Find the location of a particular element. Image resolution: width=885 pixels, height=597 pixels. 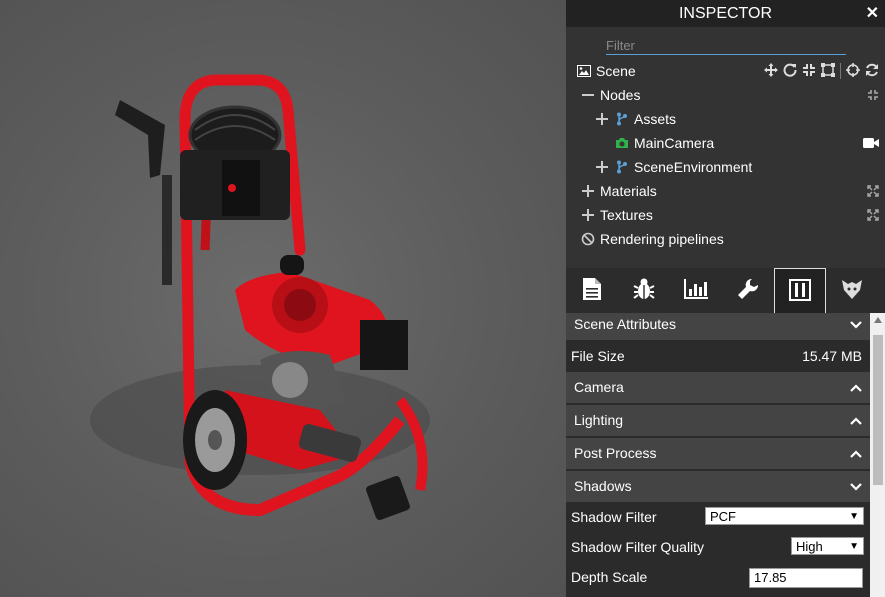

refresh-icon is located at coordinates (872, 71).